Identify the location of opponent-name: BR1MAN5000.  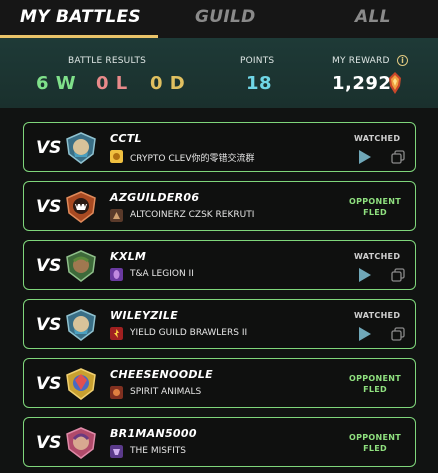
(153, 433).